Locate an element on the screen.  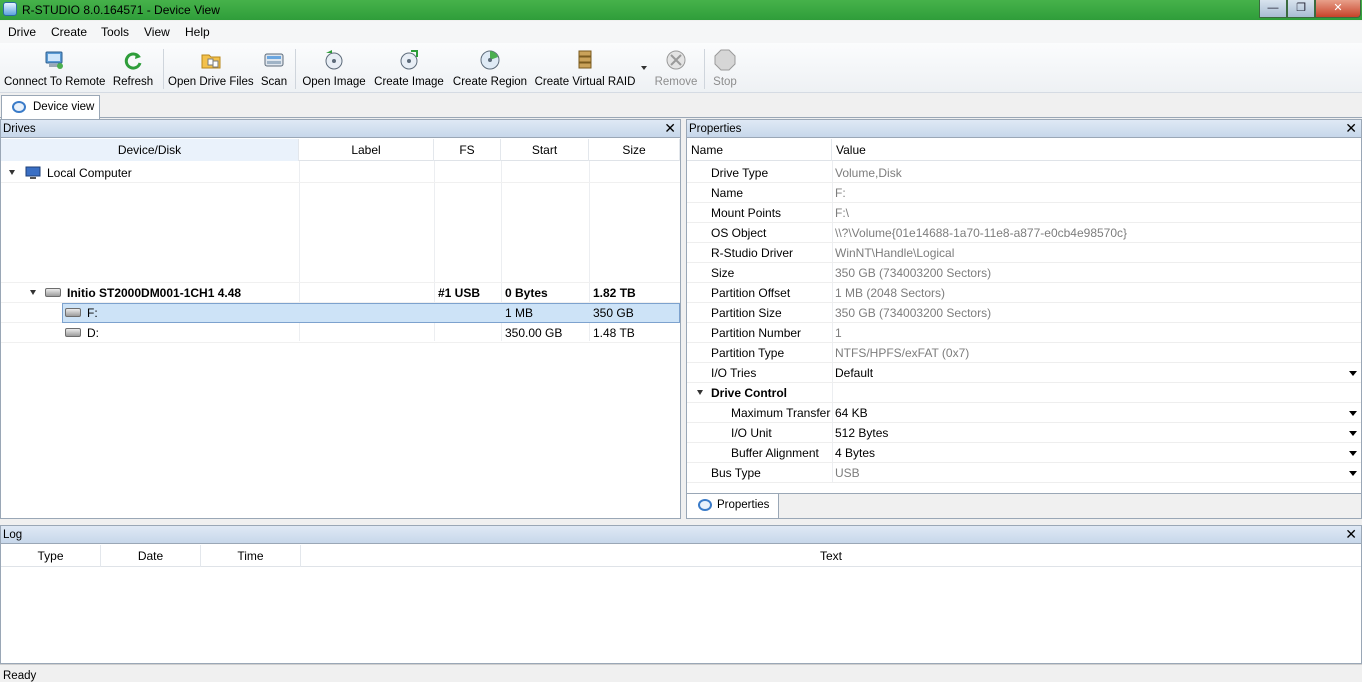
property-row: Drive Control is located at coordinates (1024, 393).